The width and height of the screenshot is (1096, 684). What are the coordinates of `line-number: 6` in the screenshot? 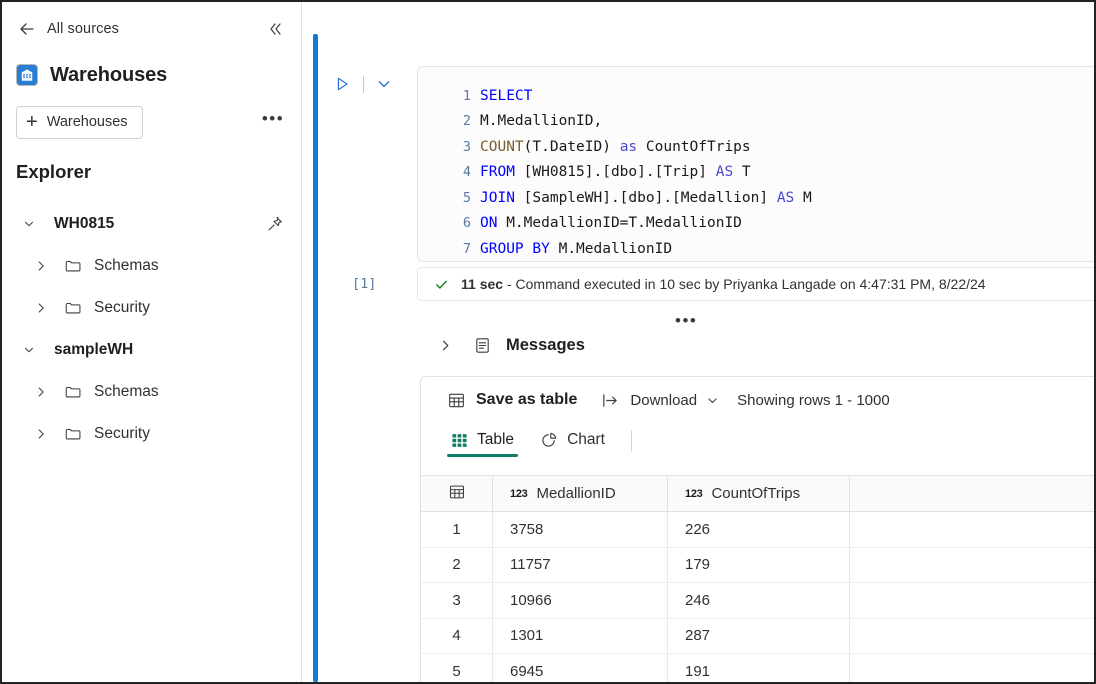 It's located at (466, 223).